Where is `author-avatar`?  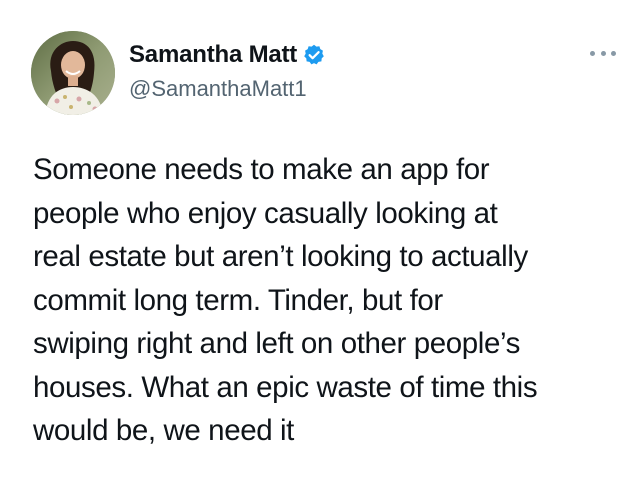
author-avatar is located at coordinates (73, 73).